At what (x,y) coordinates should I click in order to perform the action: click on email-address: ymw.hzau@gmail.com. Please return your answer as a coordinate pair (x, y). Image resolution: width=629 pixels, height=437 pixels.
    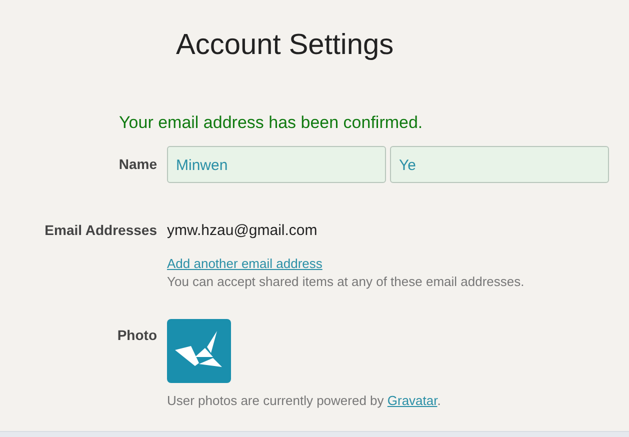
    Looking at the image, I should click on (242, 230).